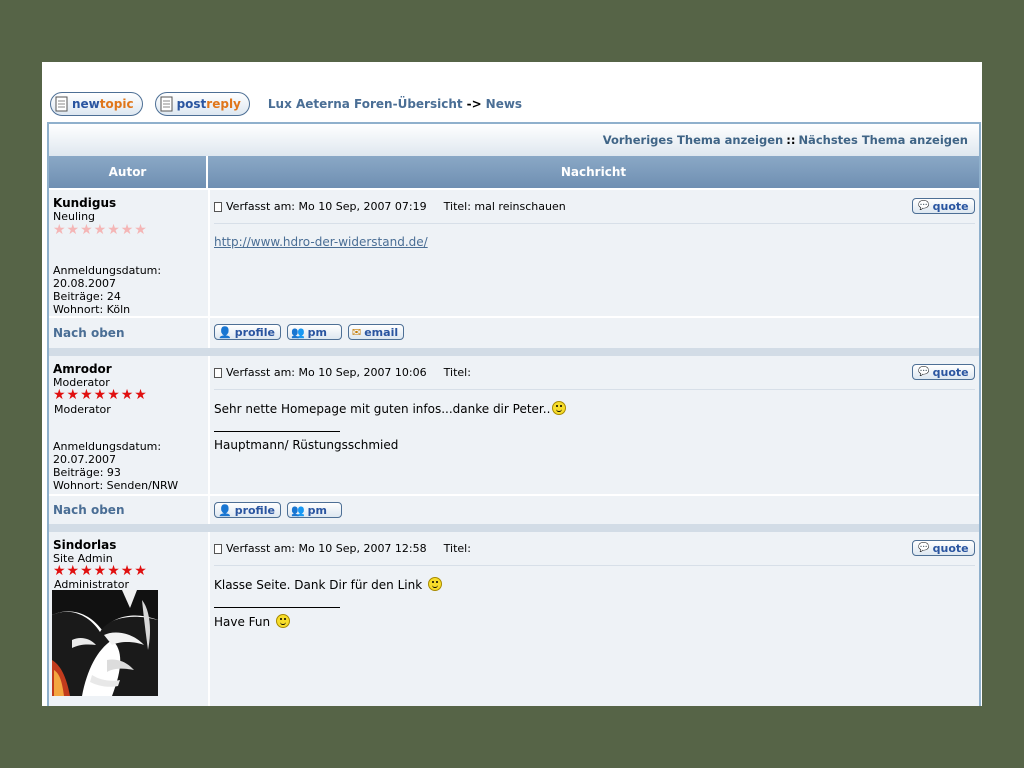 The image size is (1024, 768). I want to click on location: Wohnort: Köln, so click(92, 309).